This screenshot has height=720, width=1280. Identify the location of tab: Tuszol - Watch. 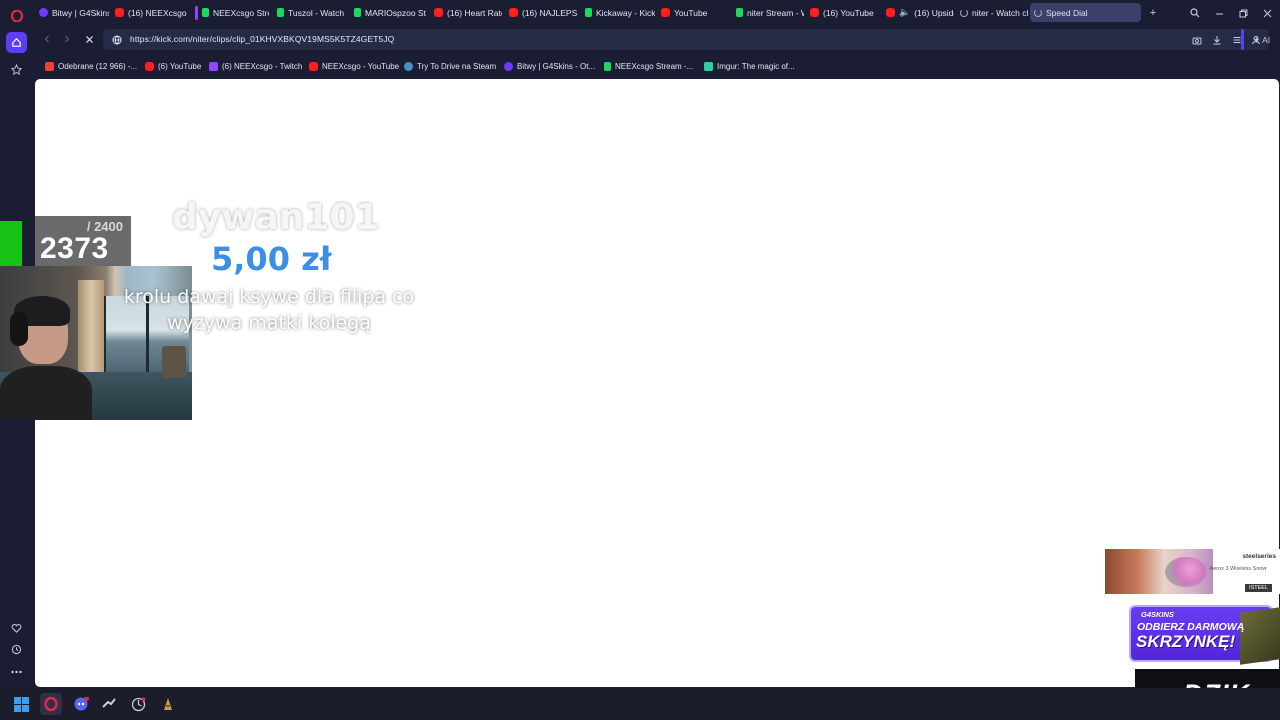
(310, 12).